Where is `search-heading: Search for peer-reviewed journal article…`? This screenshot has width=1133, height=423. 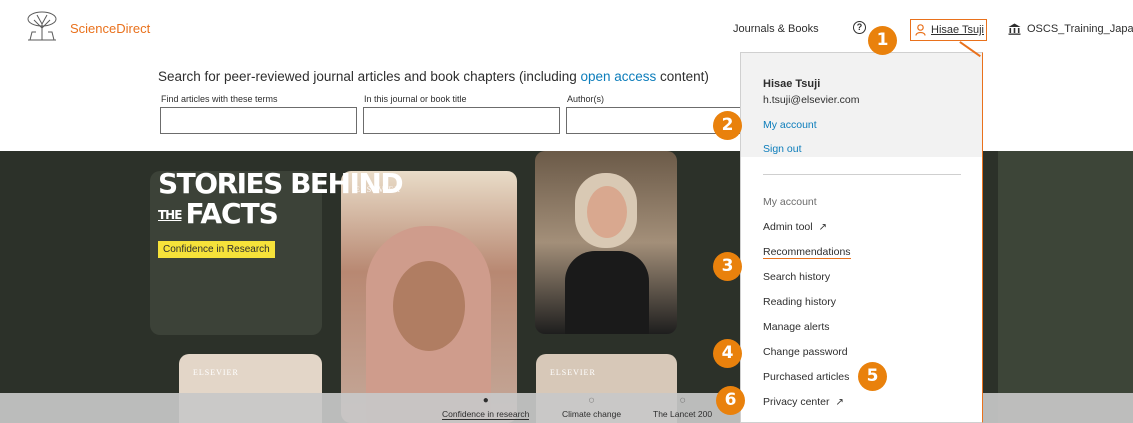
search-heading: Search for peer-reviewed journal article… is located at coordinates (433, 76).